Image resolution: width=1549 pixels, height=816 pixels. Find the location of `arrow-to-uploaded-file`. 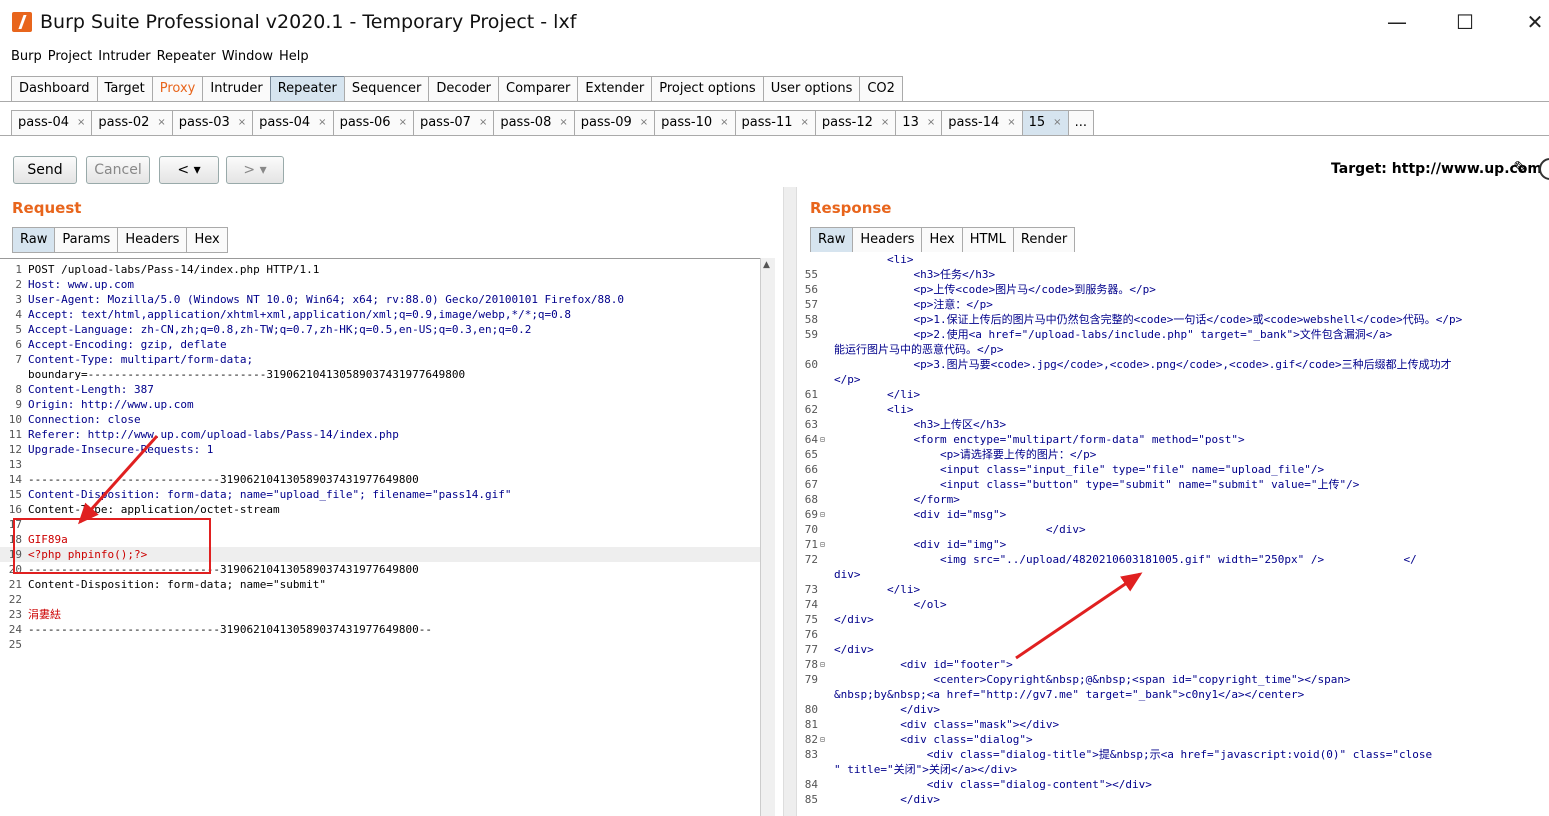

arrow-to-uploaded-file is located at coordinates (1079, 616).